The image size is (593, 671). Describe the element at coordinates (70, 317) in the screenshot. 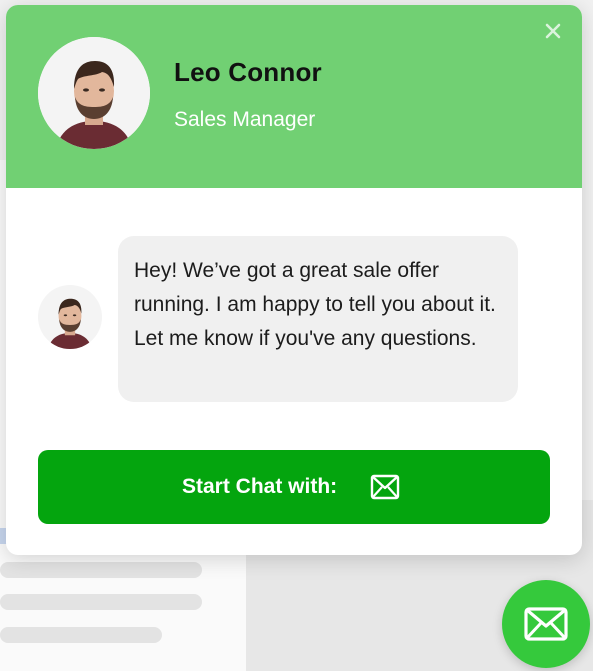

I see `message-avatar` at that location.